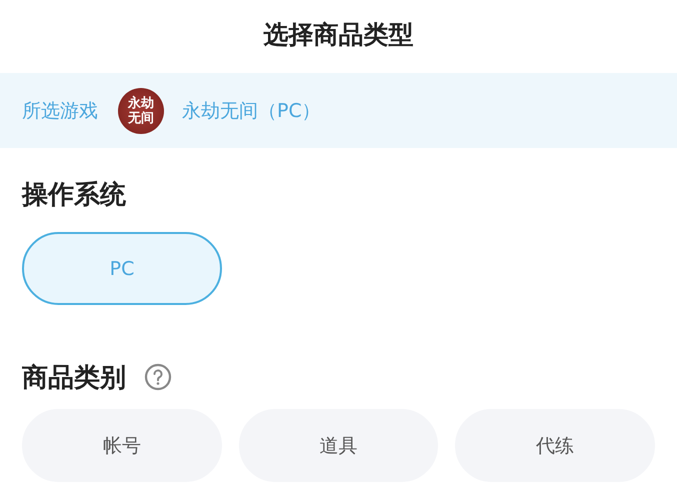  What do you see at coordinates (74, 195) in the screenshot?
I see `section-heading: 操作系统` at bounding box center [74, 195].